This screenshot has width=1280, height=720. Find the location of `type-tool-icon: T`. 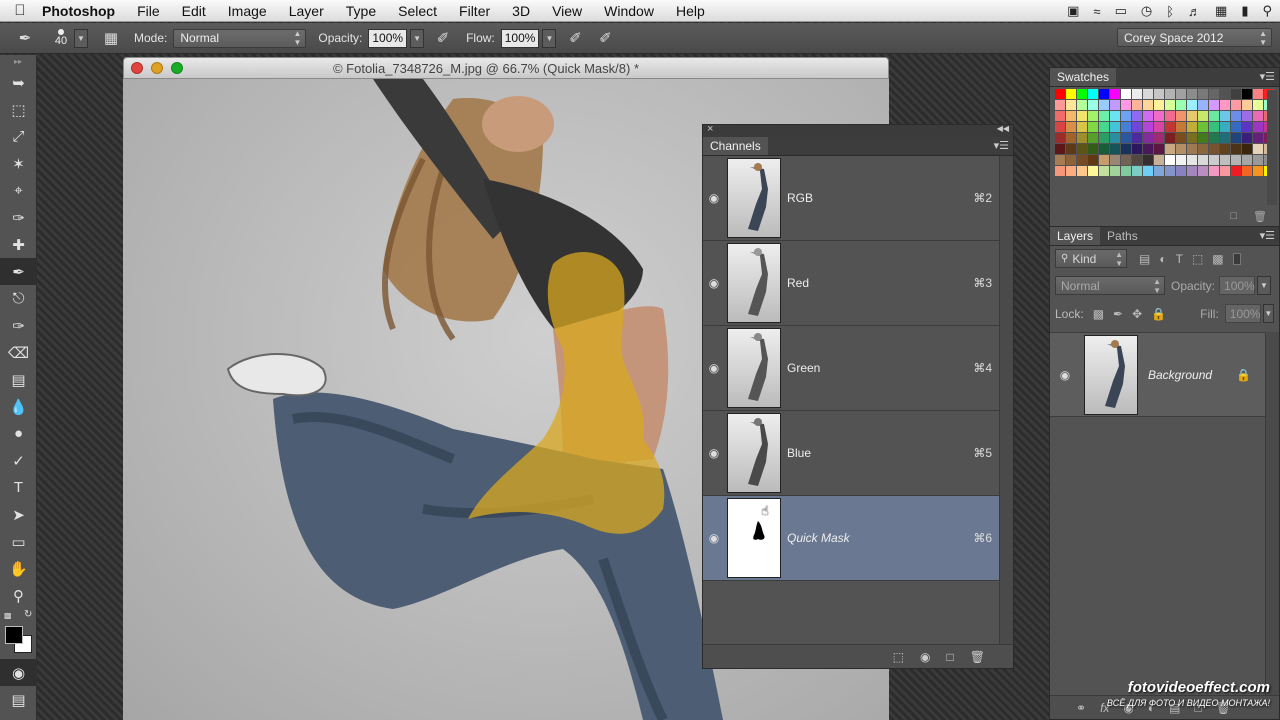

type-tool-icon: T is located at coordinates (18, 487).